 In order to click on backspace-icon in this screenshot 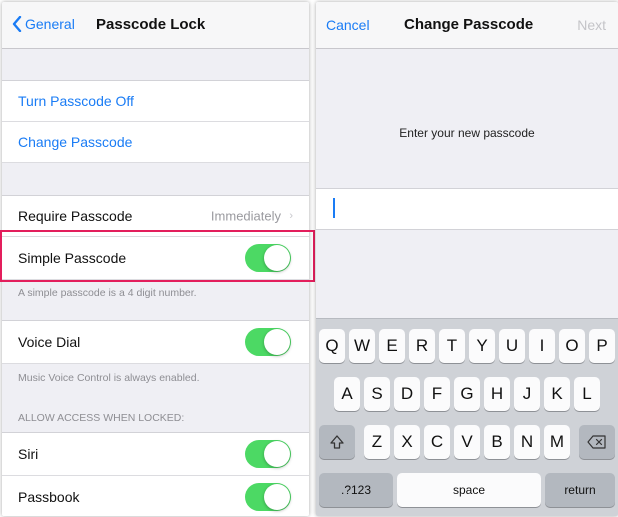, I will do `click(596, 442)`.